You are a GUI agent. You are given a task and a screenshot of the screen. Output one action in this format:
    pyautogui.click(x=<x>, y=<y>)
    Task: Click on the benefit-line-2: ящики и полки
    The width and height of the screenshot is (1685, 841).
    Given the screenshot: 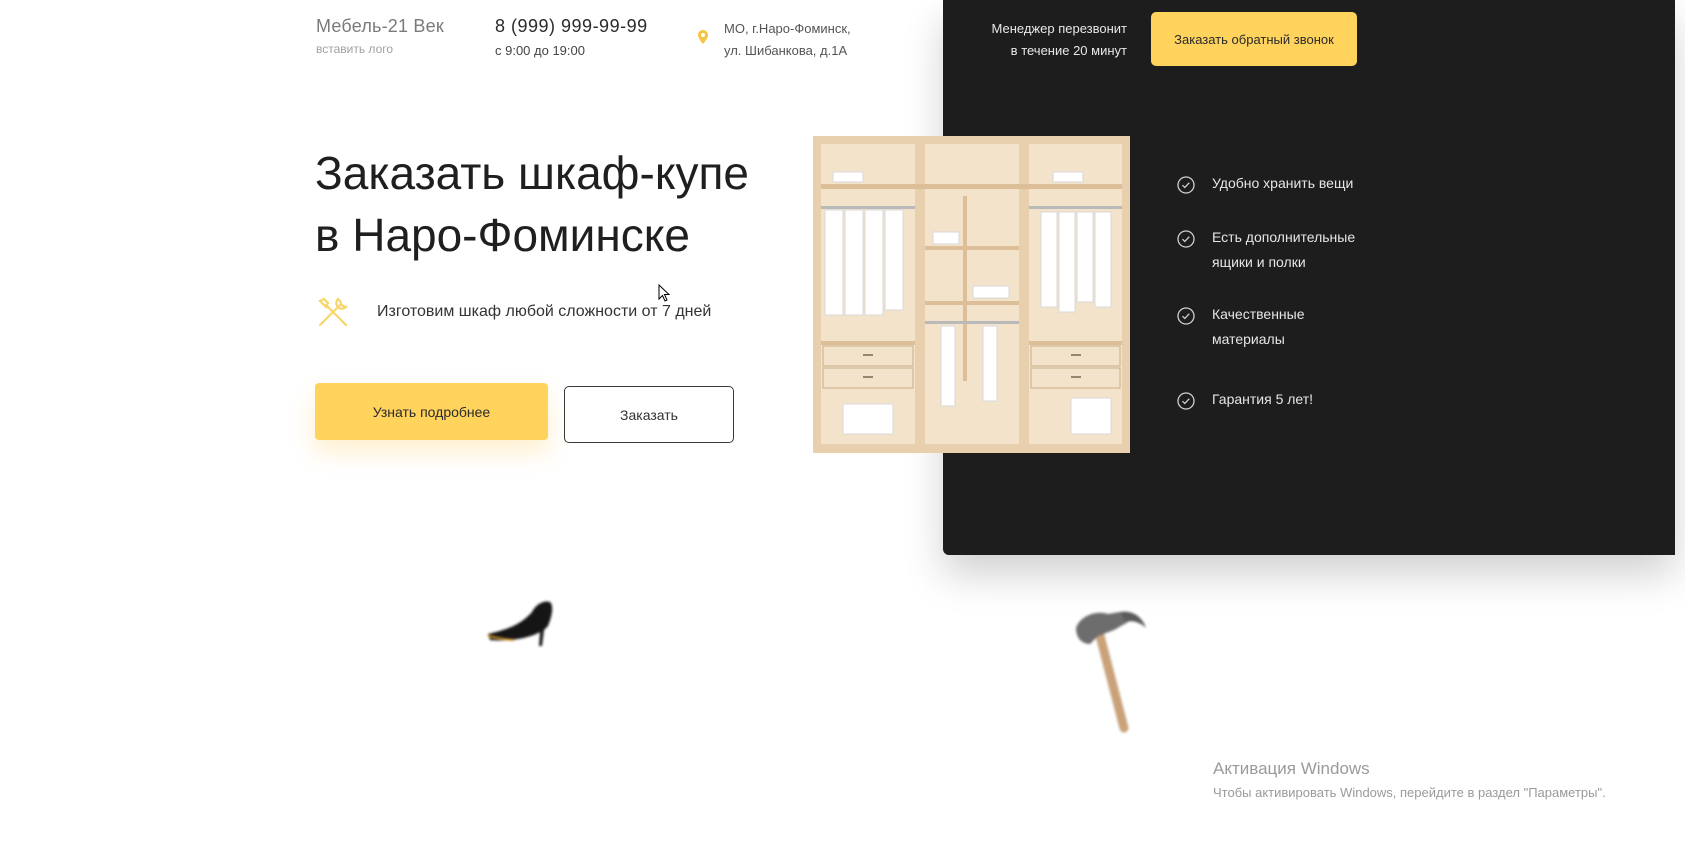 What is the action you would take?
    pyautogui.click(x=1259, y=262)
    